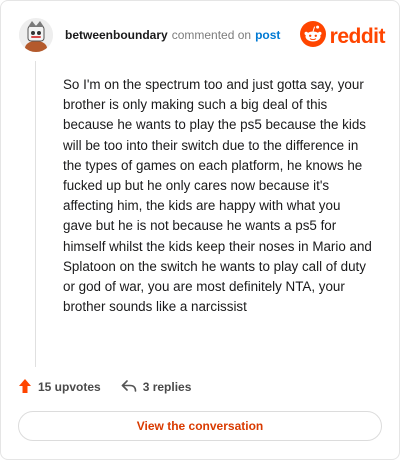 Image resolution: width=400 pixels, height=460 pixels. What do you see at coordinates (211, 35) in the screenshot?
I see `action-text: commented on` at bounding box center [211, 35].